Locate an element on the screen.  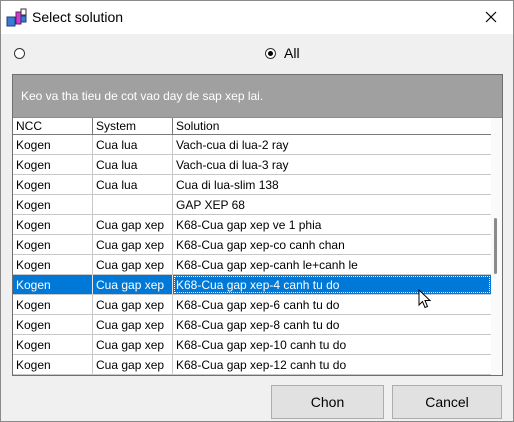
cancel-button: Cancel is located at coordinates (447, 402).